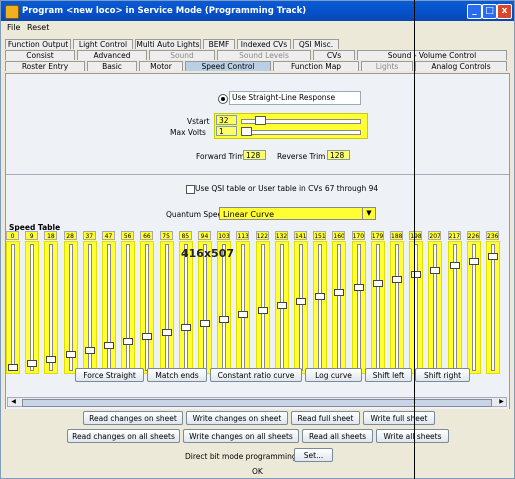 The image size is (515, 479). I want to click on speed-step-value-12: 103, so click(224, 235).